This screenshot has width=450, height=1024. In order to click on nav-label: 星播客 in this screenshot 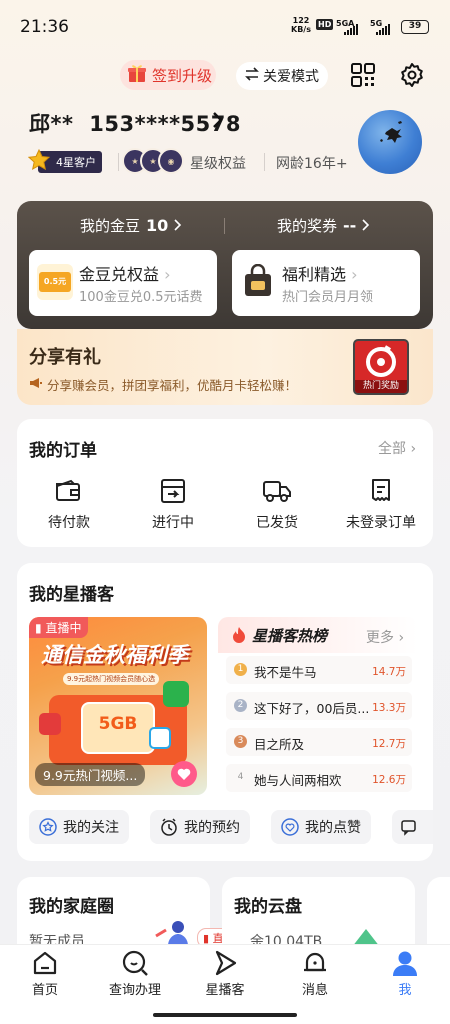, I will do `click(225, 990)`.